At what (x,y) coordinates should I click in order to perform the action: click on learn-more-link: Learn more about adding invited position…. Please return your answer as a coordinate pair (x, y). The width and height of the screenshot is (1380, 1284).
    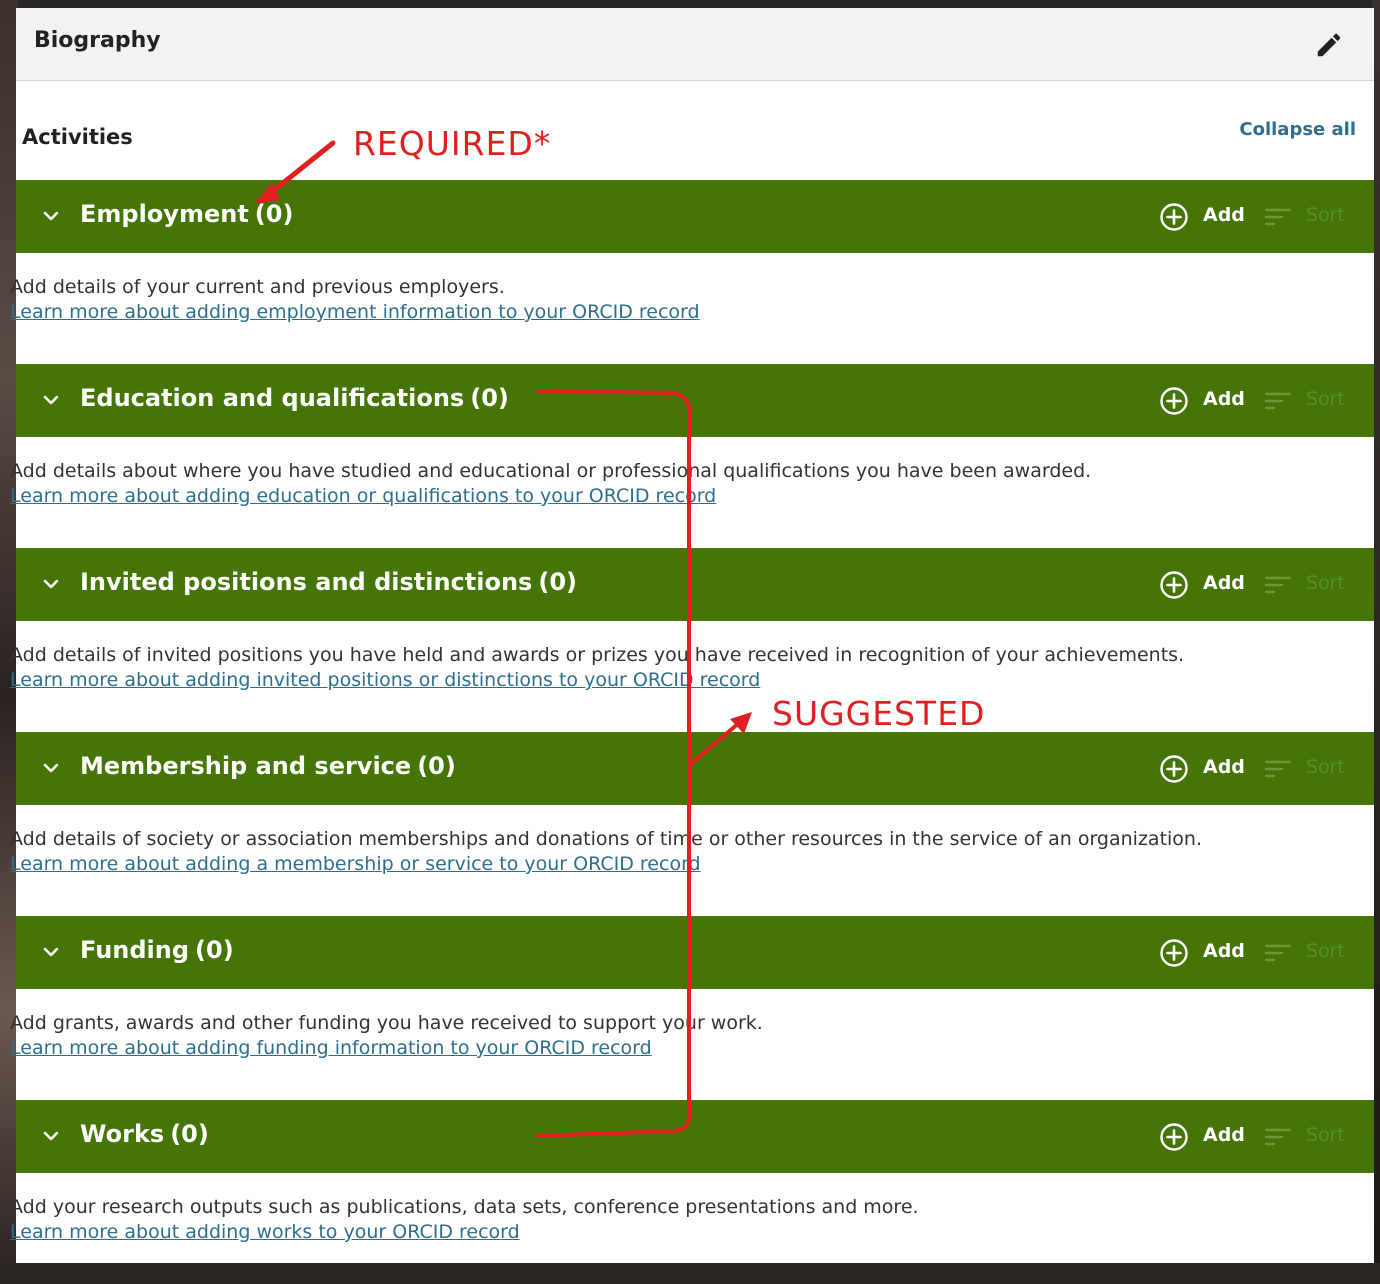
    Looking at the image, I should click on (385, 680).